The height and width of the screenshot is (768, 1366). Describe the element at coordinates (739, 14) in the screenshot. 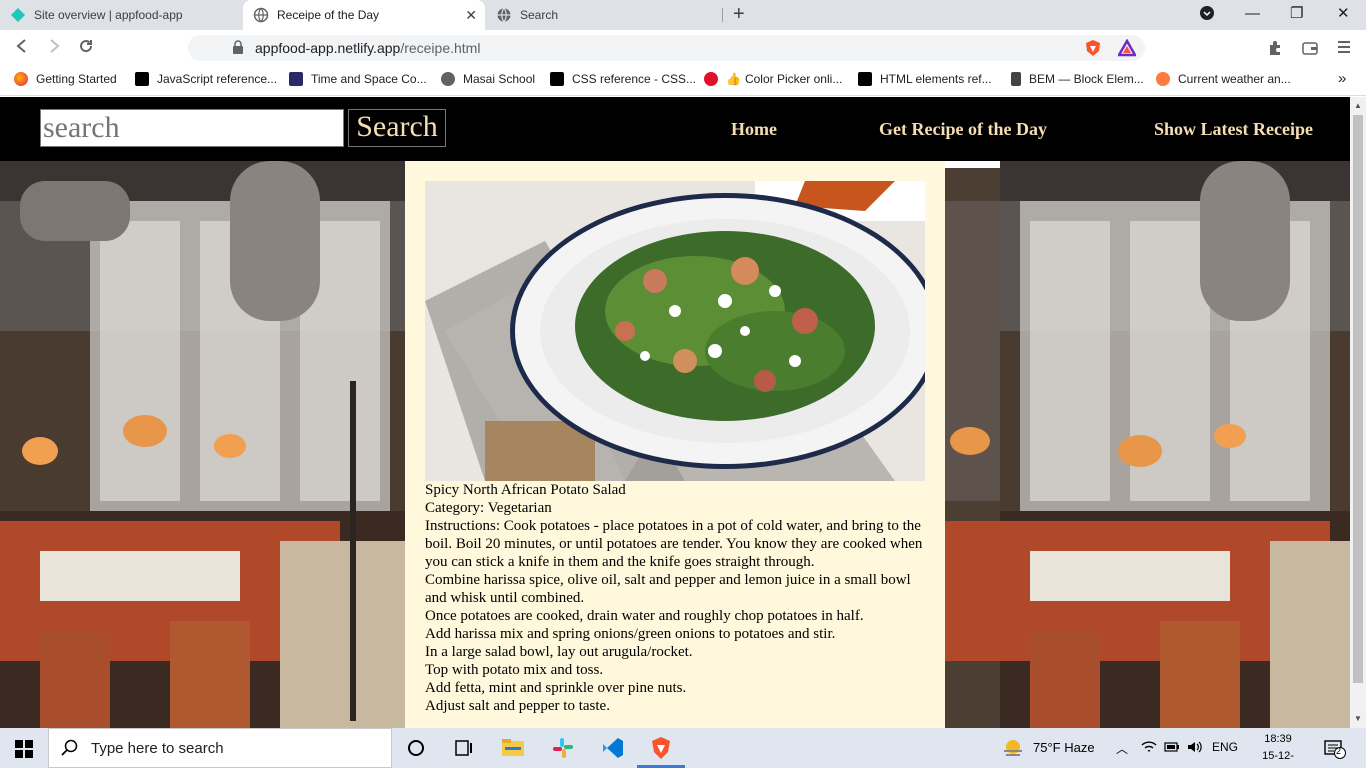

I see `new-tab-button: +` at that location.